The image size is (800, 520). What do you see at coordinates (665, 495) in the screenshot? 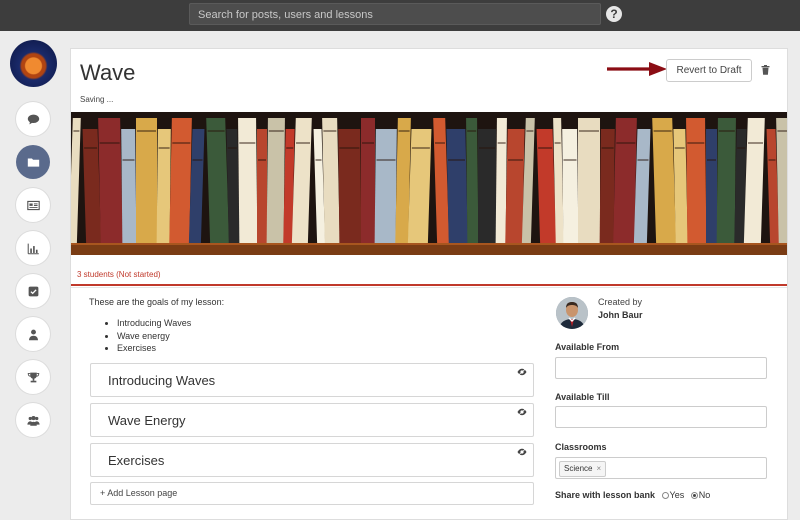
I see `share-yes-radio` at bounding box center [665, 495].